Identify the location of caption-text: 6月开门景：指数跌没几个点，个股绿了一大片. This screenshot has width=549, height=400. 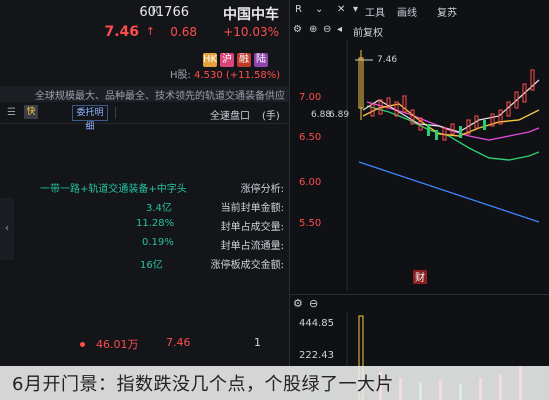
(203, 384).